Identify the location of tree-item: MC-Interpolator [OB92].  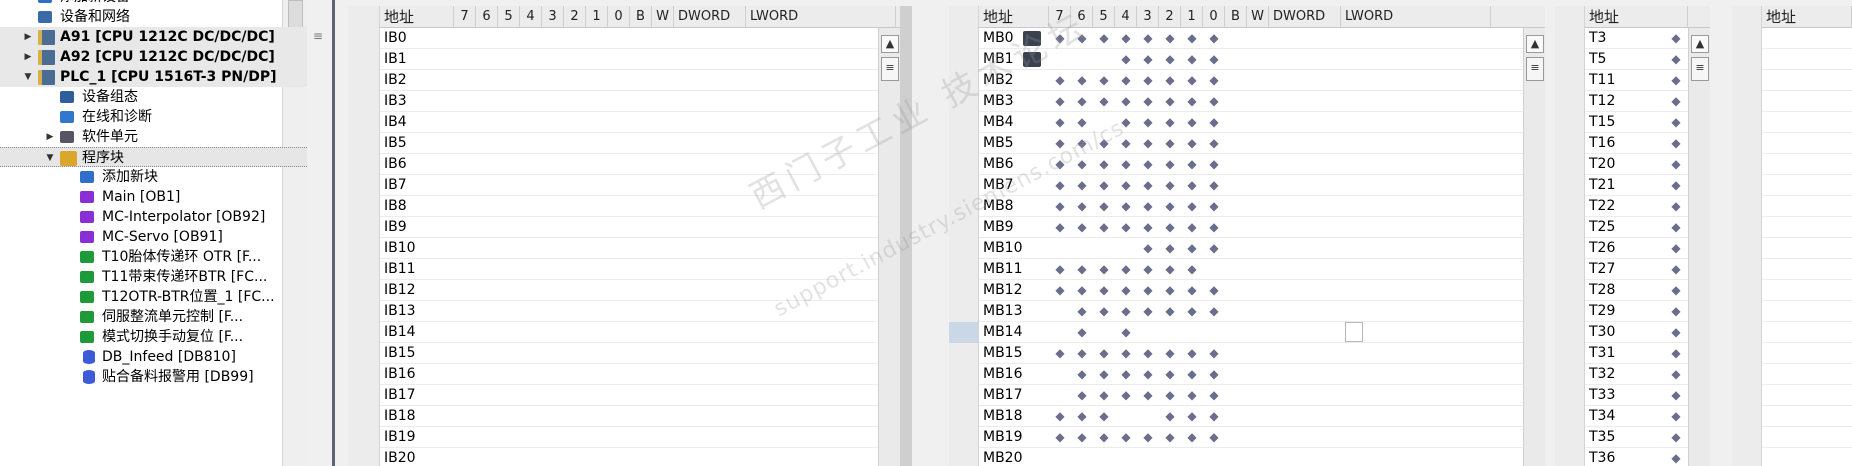
(153, 217).